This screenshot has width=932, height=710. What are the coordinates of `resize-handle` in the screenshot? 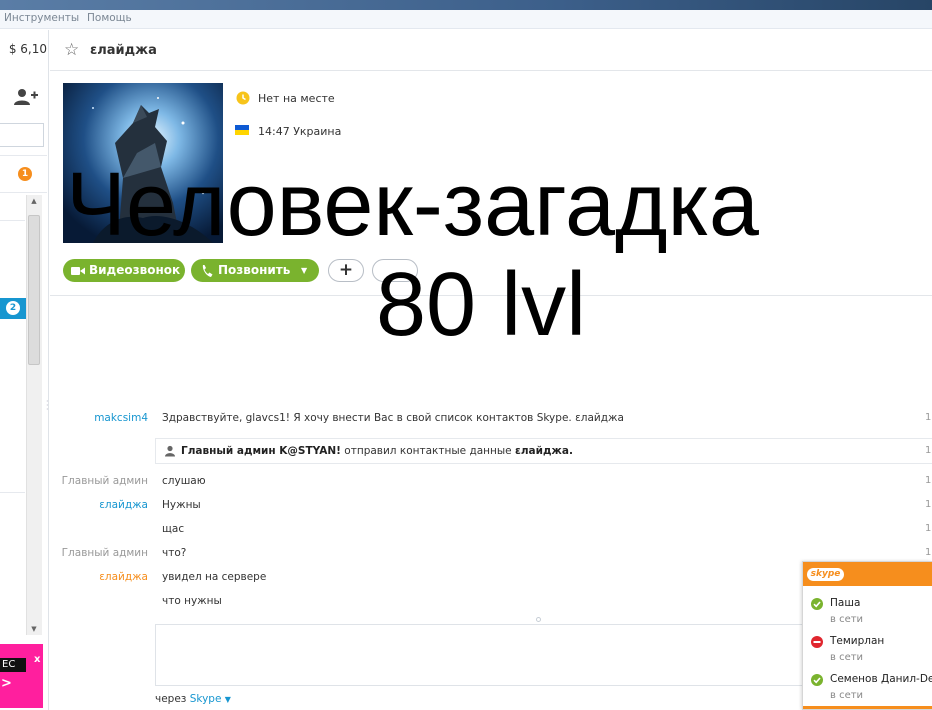 It's located at (538, 619).